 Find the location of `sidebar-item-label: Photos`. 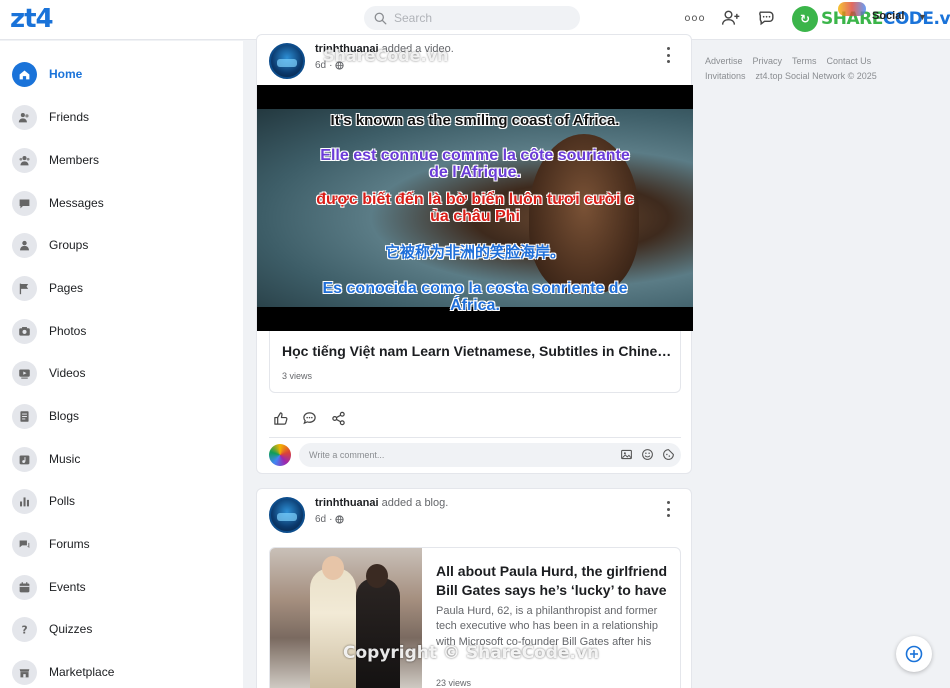

sidebar-item-label: Photos is located at coordinates (68, 331).